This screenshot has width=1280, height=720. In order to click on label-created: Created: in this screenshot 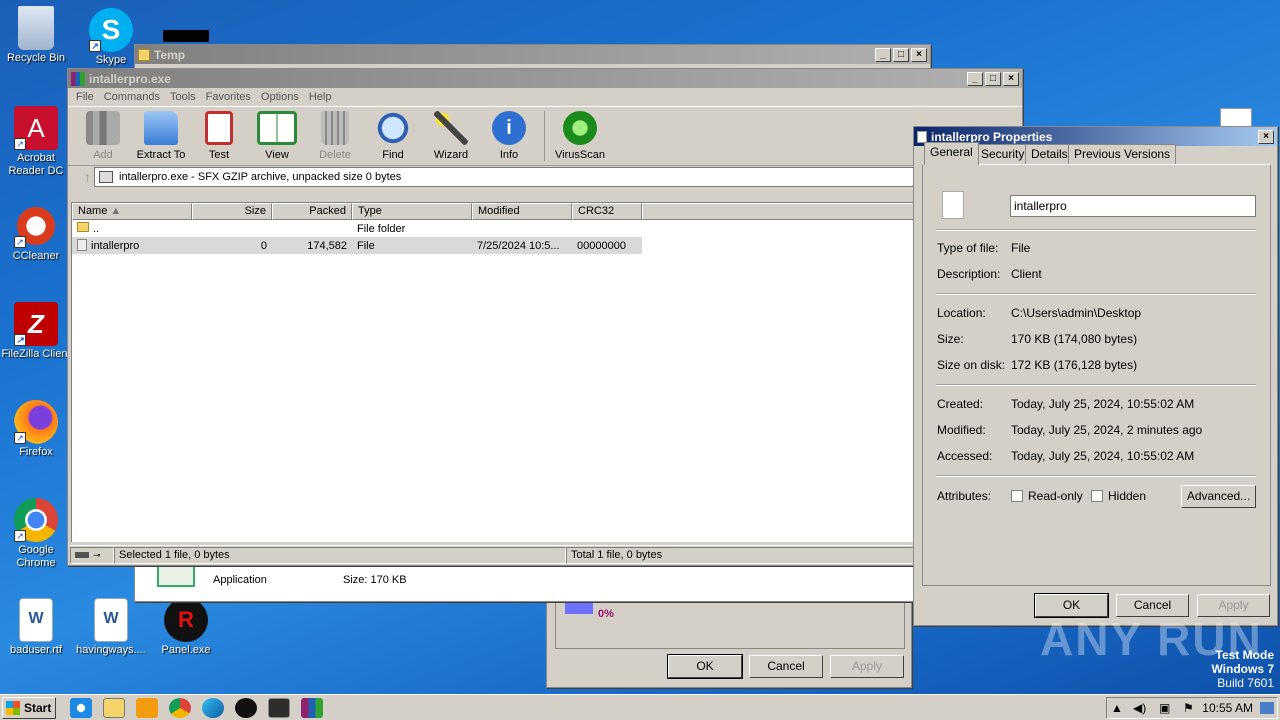, I will do `click(960, 404)`.